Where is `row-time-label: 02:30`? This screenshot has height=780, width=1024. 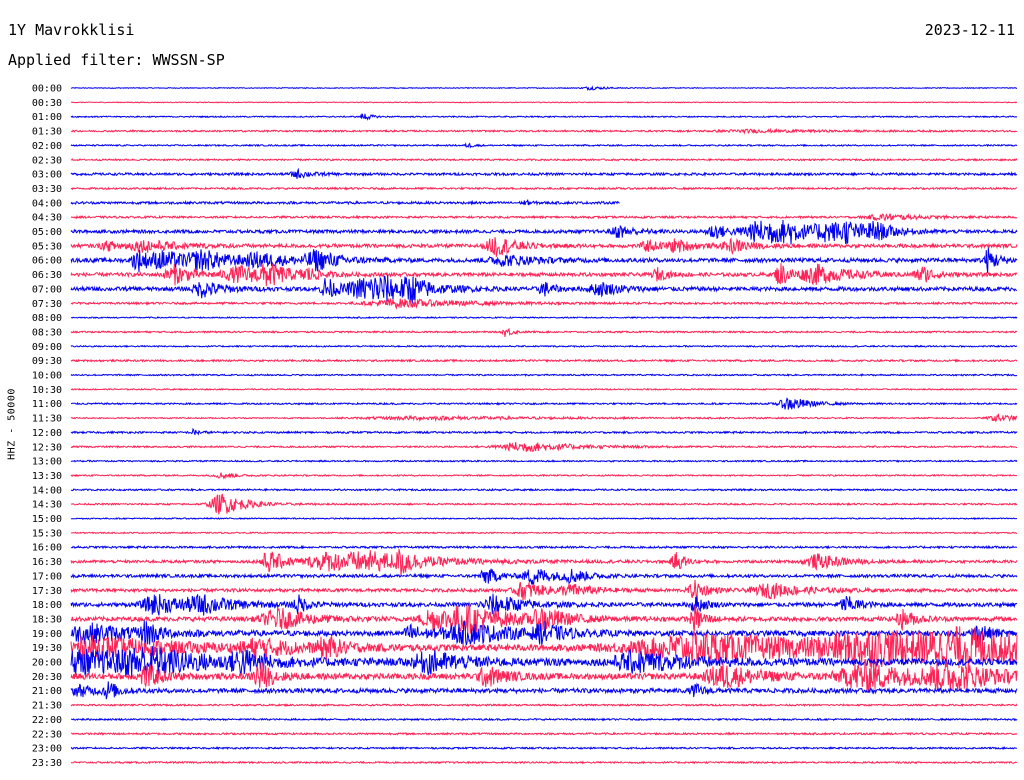 row-time-label: 02:30 is located at coordinates (47, 160).